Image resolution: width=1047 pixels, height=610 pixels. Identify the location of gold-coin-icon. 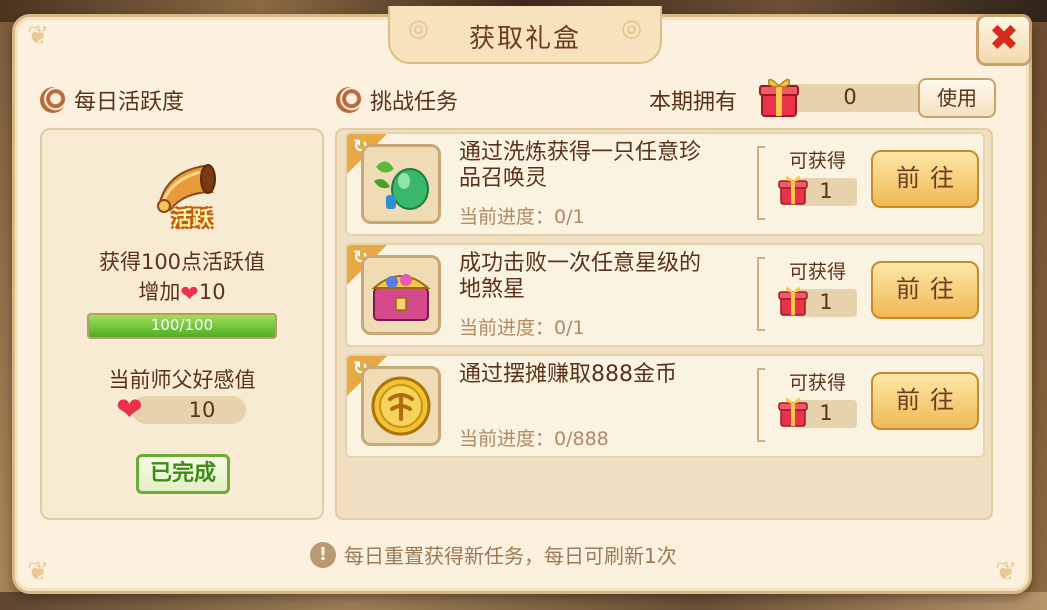
(401, 406).